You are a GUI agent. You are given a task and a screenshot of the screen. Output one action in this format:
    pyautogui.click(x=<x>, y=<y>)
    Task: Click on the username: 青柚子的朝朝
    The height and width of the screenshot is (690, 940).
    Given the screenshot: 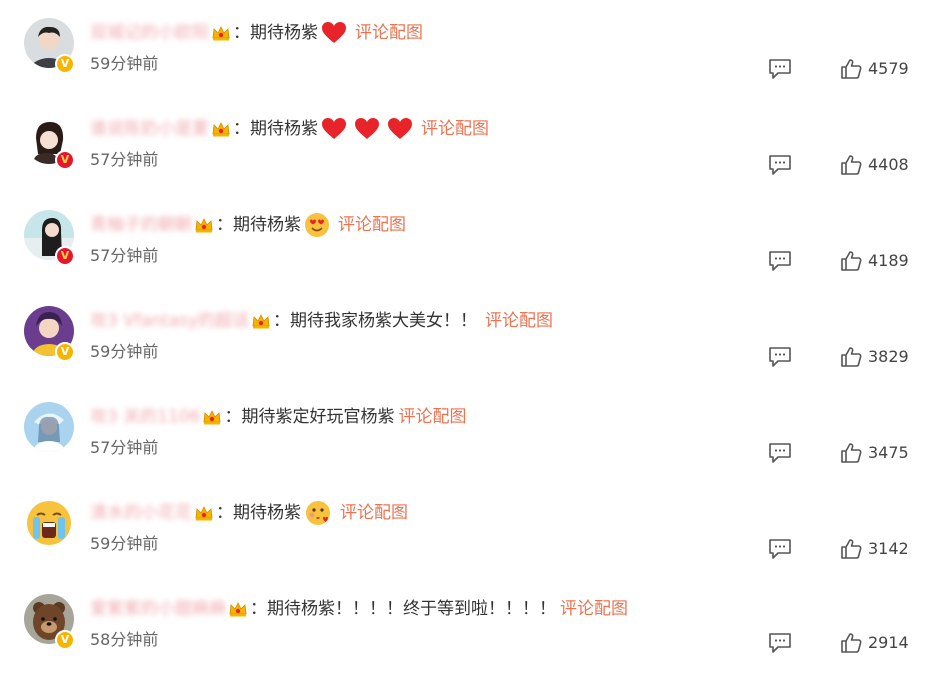 What is the action you would take?
    pyautogui.click(x=141, y=225)
    